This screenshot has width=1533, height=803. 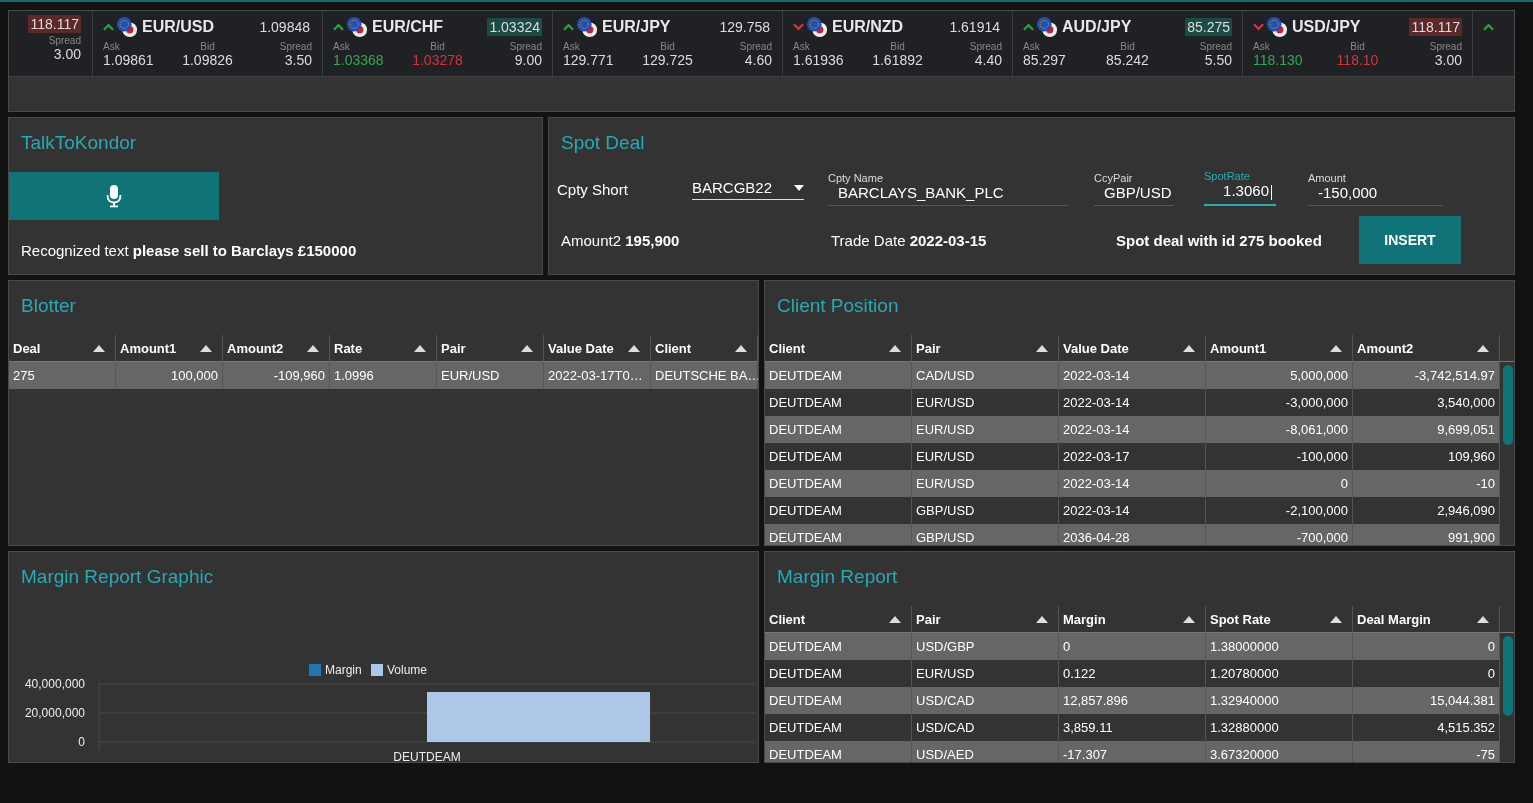 I want to click on ask-value: 85.297, so click(x=1045, y=60).